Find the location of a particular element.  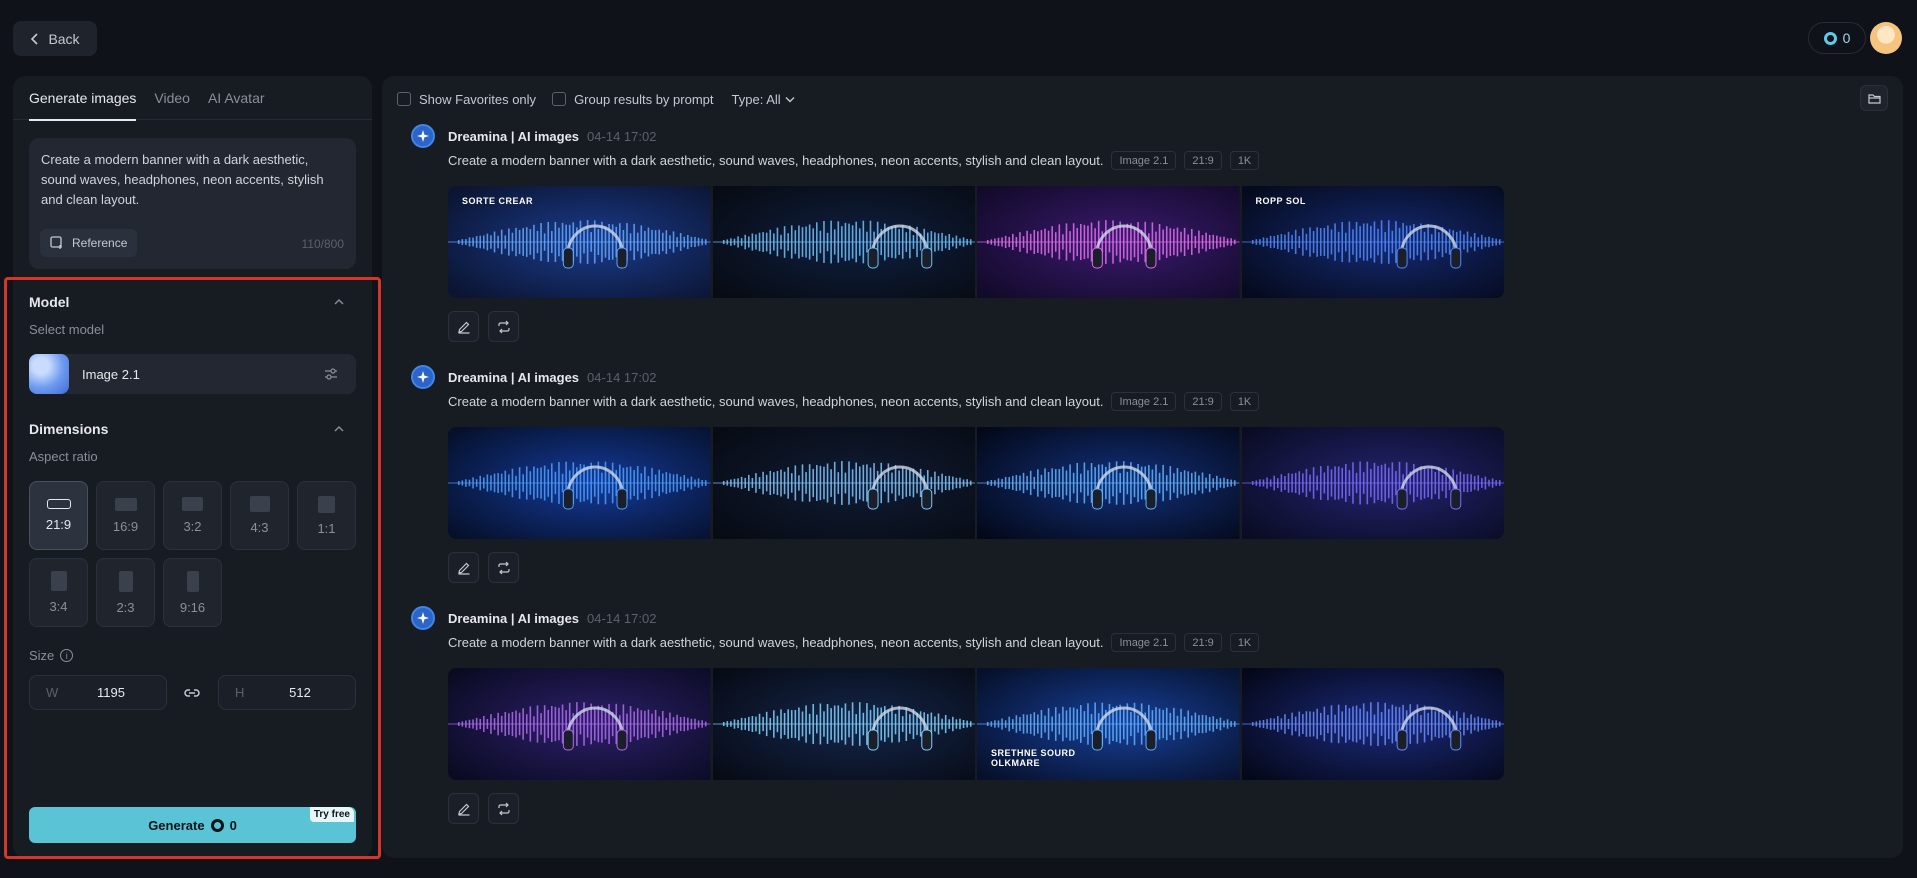

dreamina-bot-icon is located at coordinates (423, 136).